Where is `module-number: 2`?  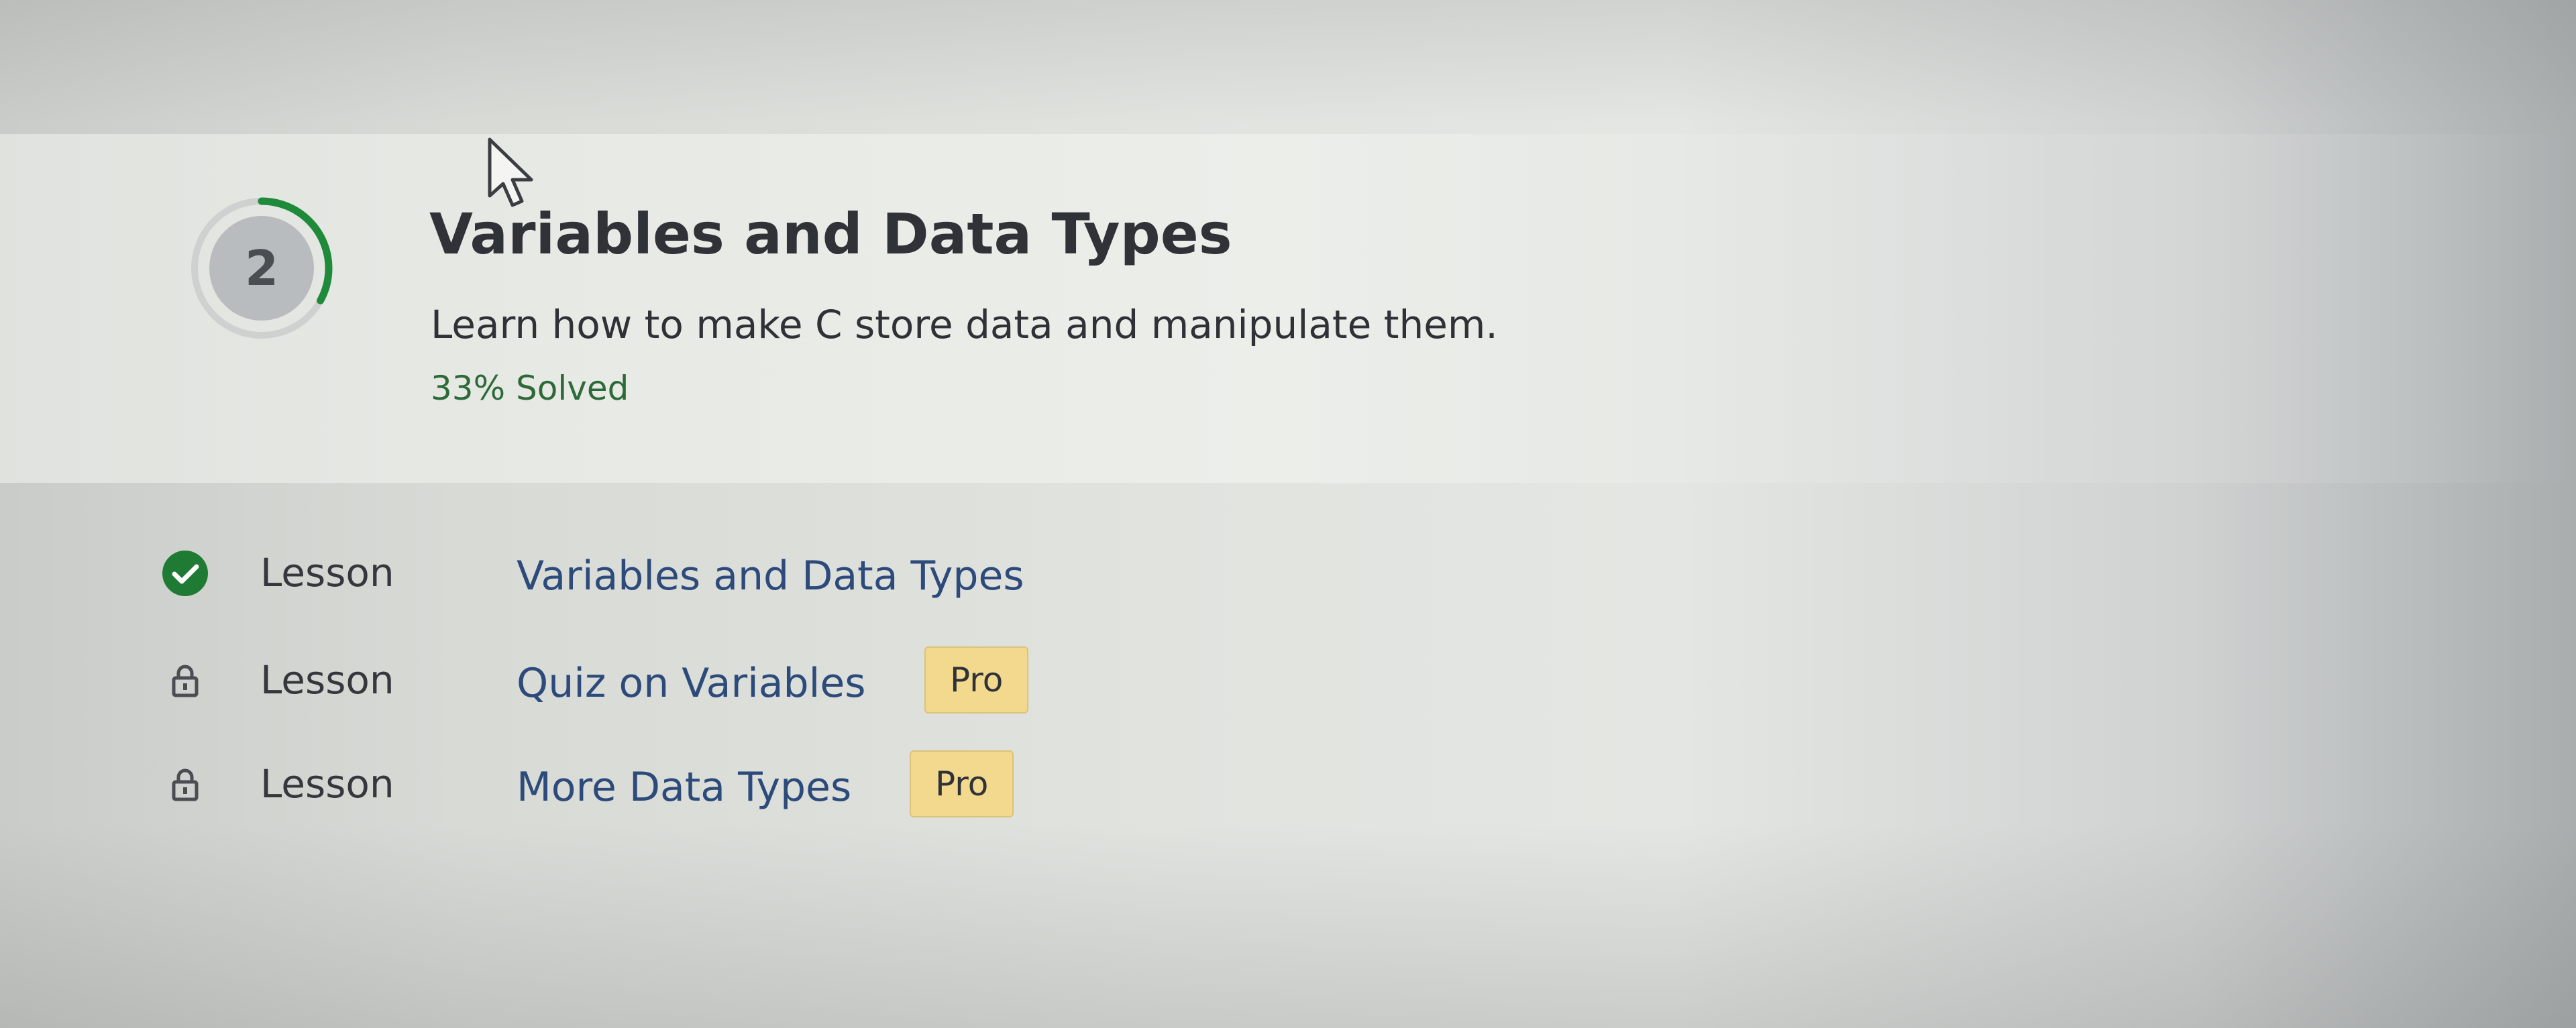
module-number: 2 is located at coordinates (261, 268).